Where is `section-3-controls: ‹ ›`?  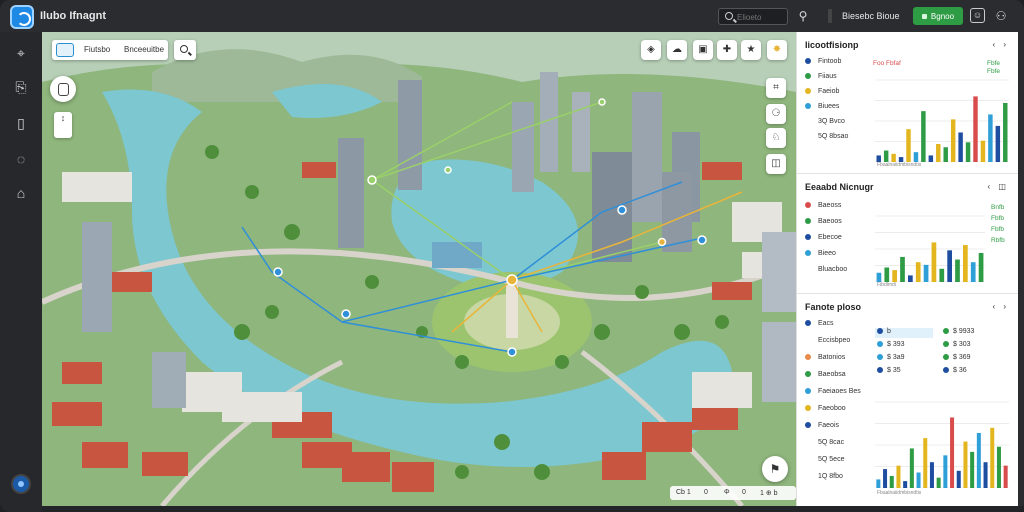 section-3-controls: ‹ › is located at coordinates (1000, 306).